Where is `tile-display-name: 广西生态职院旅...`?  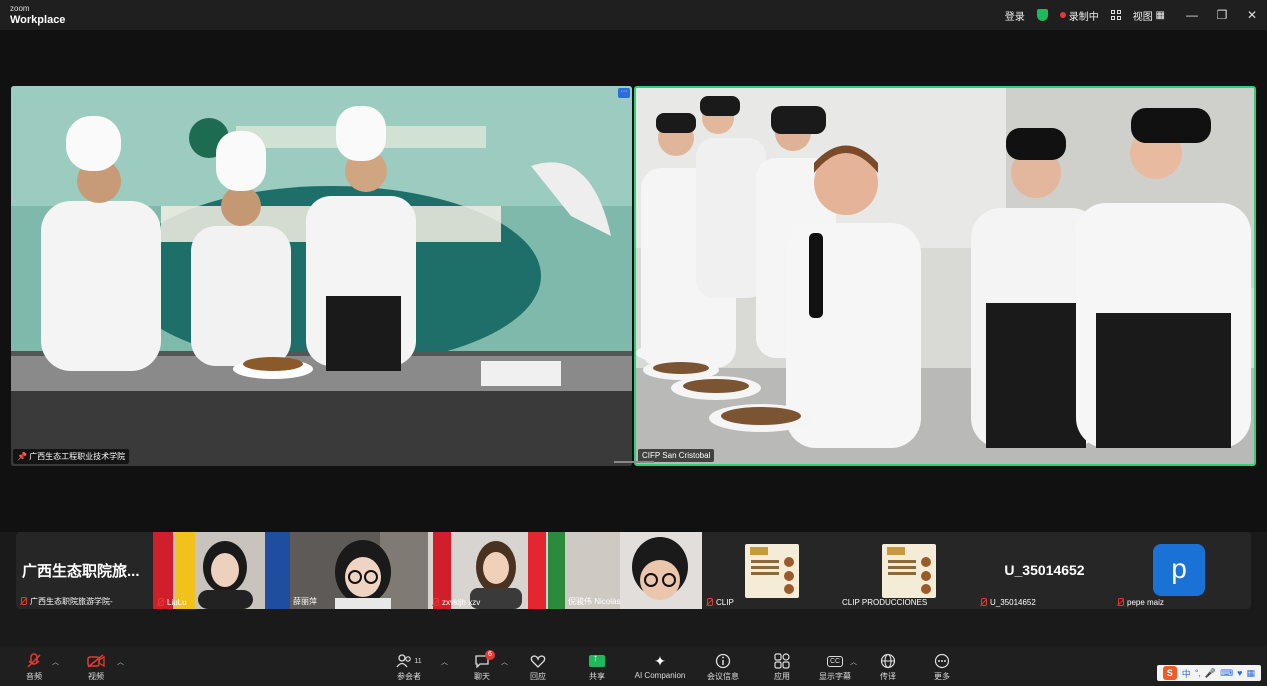
tile-display-name: 广西生态职院旅... is located at coordinates (81, 571).